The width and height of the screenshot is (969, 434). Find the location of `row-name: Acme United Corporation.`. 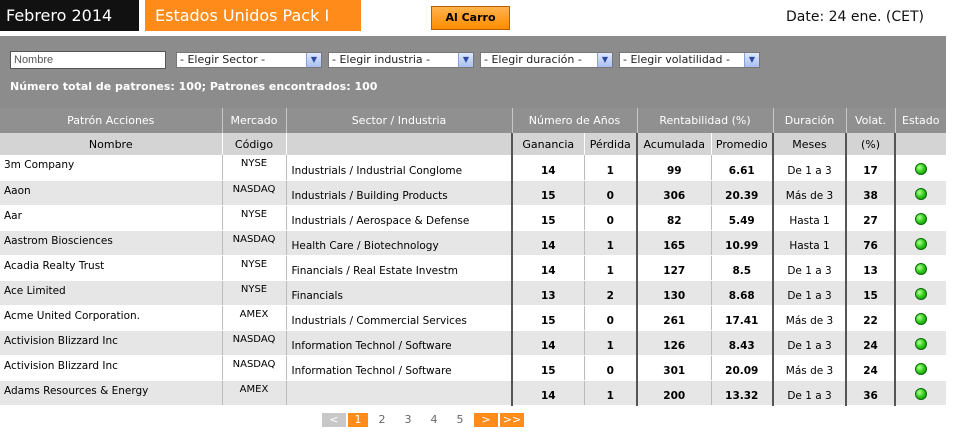

row-name: Acme United Corporation. is located at coordinates (111, 318).